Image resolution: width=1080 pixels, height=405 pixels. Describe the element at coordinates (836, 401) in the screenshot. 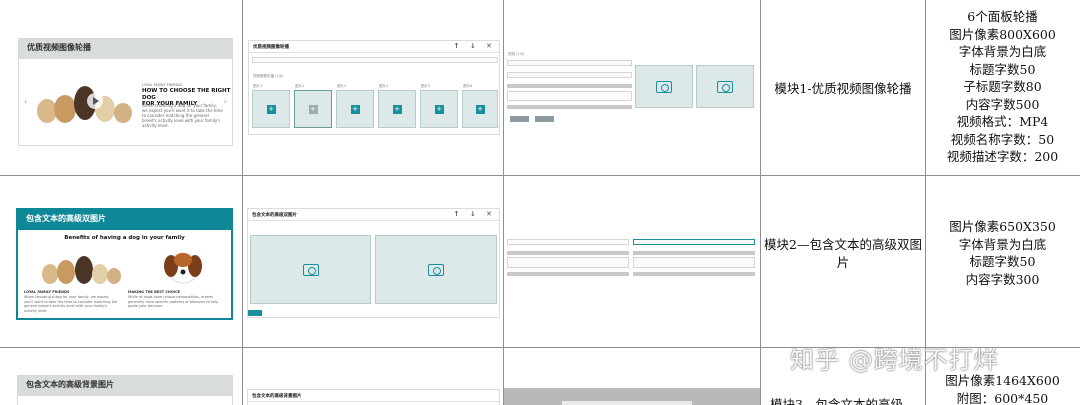

I see `module-name: 模块3—包含文本的高级` at that location.